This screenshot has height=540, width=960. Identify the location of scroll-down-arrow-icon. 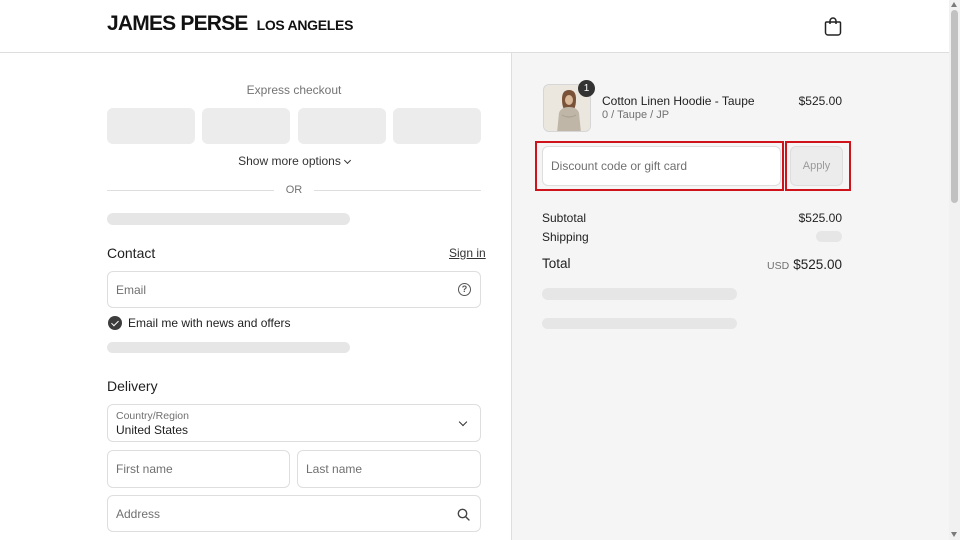
(954, 534).